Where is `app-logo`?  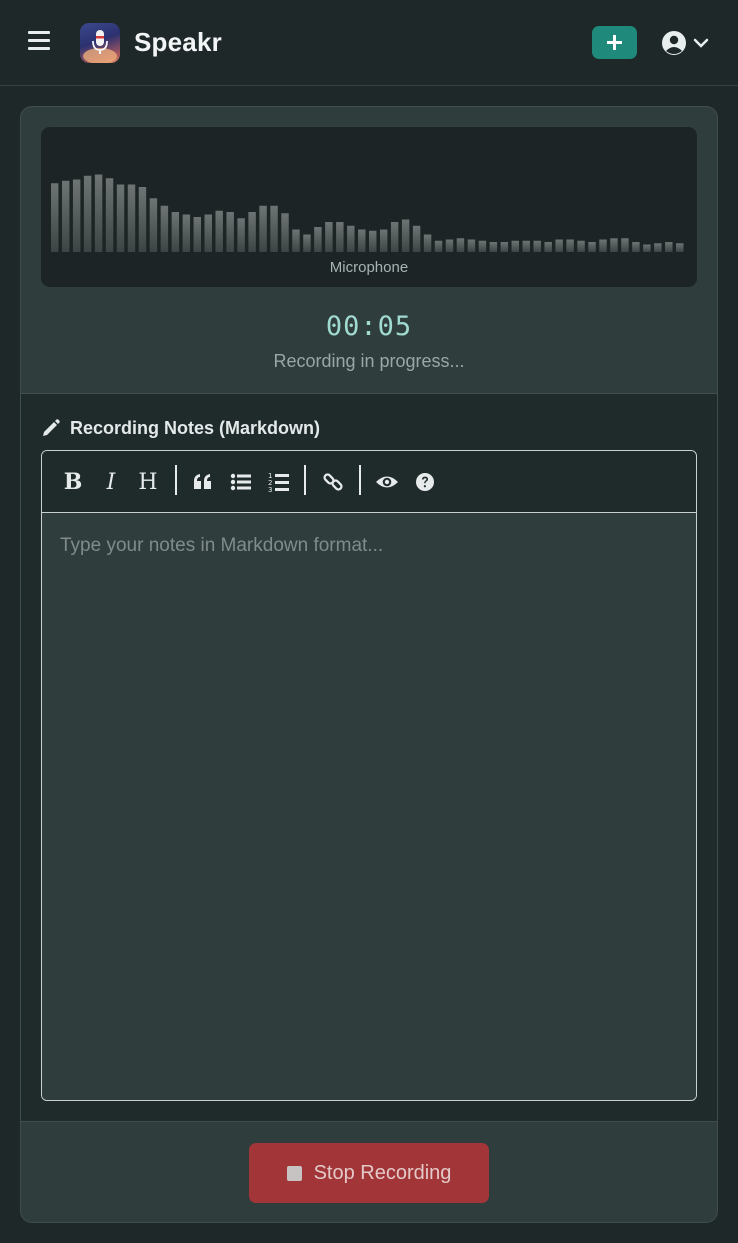
app-logo is located at coordinates (100, 43).